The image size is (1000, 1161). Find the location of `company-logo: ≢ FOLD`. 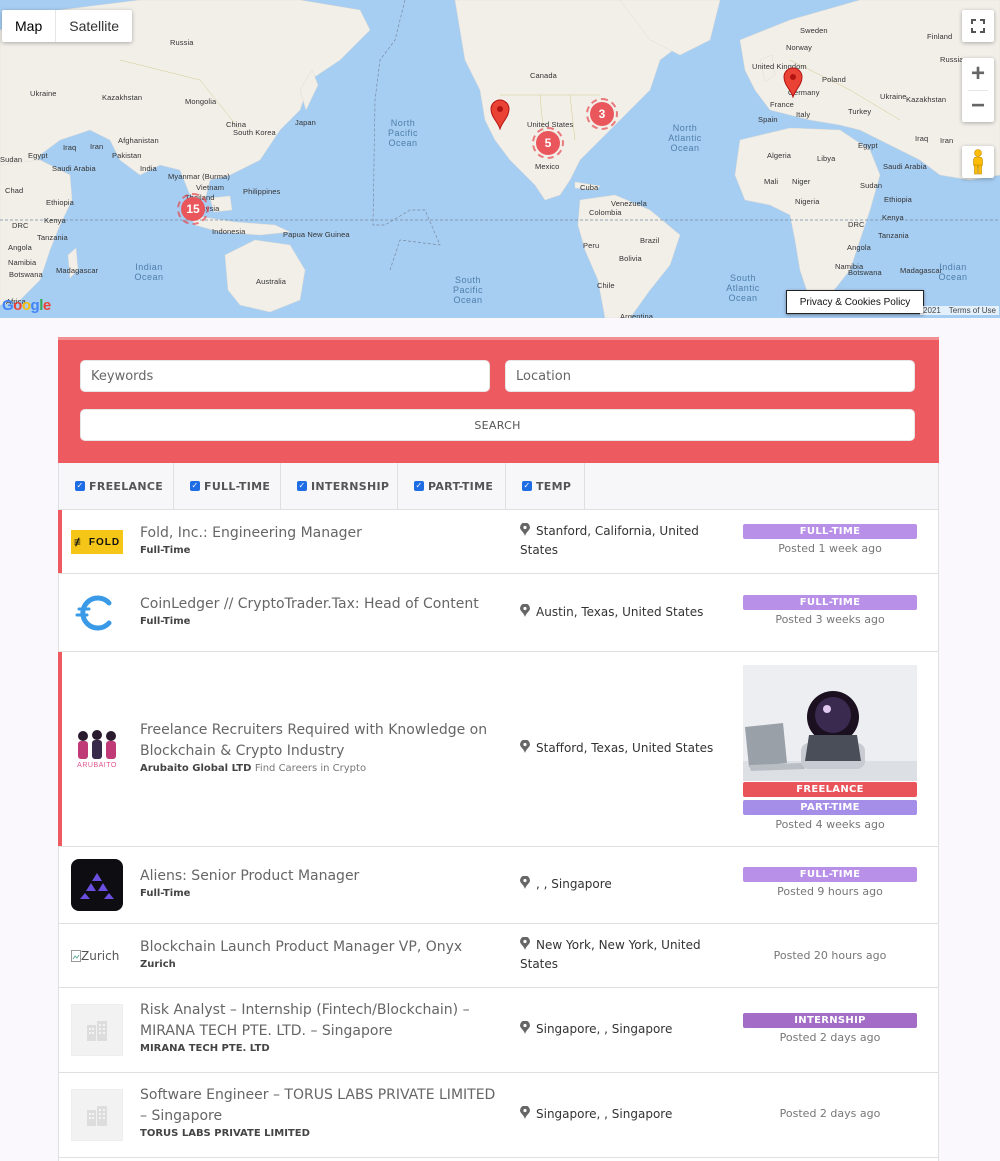

company-logo: ≢ FOLD is located at coordinates (97, 542).